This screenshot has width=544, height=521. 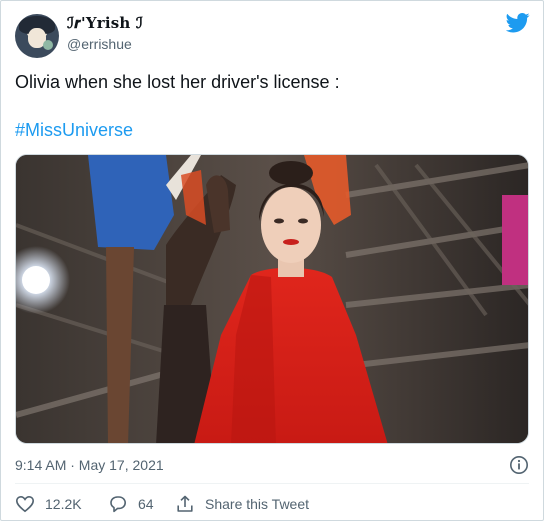 I want to click on hashtag-link: #MissUniverse, so click(x=74, y=130).